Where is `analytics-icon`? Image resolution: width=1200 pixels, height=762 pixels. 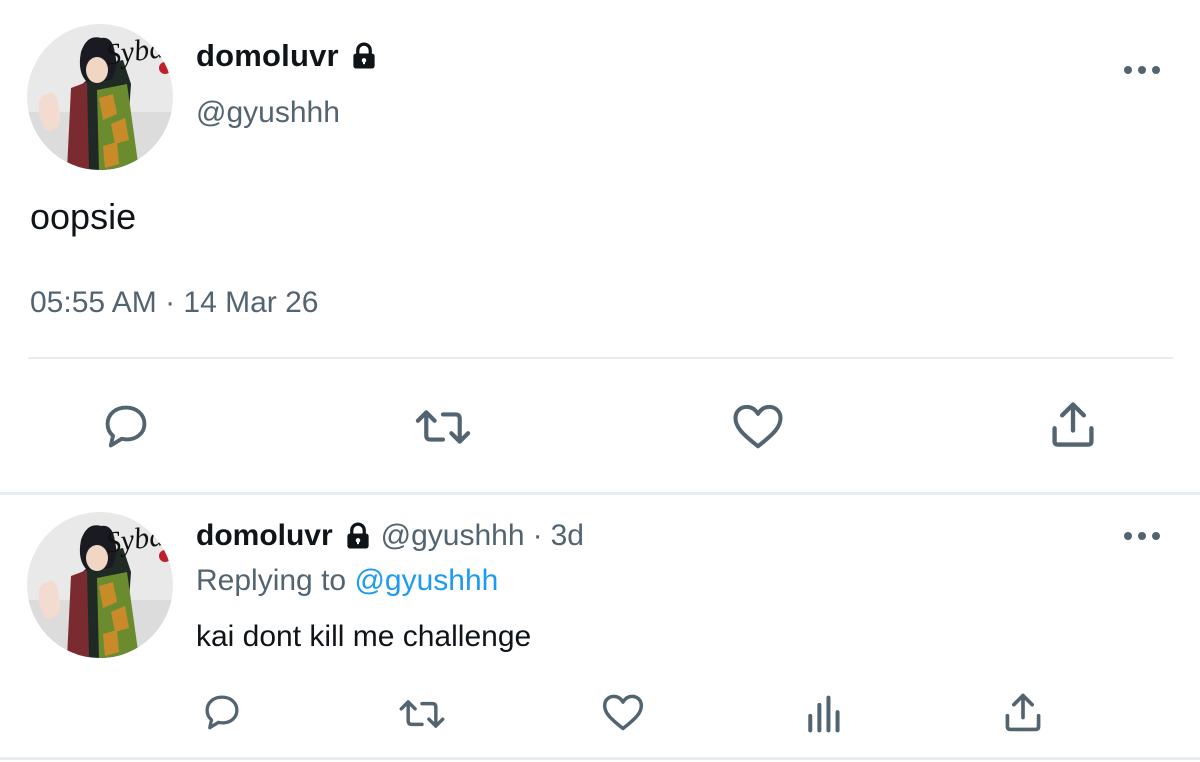 analytics-icon is located at coordinates (824, 714).